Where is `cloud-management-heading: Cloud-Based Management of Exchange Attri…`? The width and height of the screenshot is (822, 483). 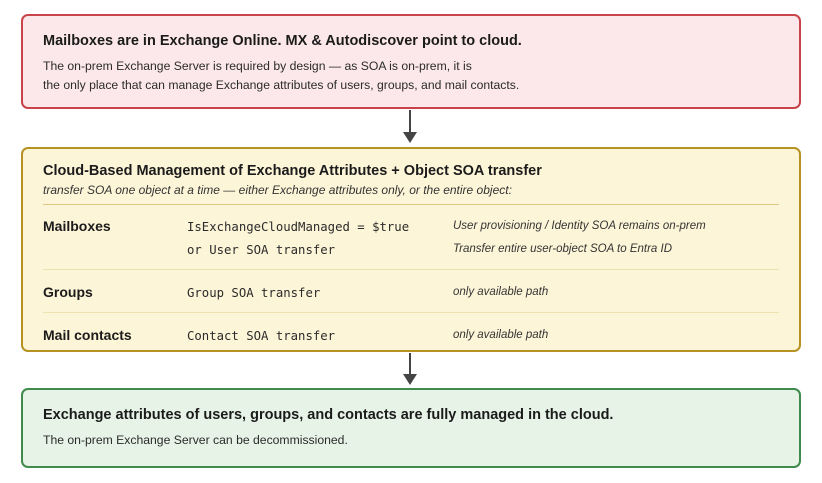
cloud-management-heading: Cloud-Based Management of Exchange Attri… is located at coordinates (292, 171).